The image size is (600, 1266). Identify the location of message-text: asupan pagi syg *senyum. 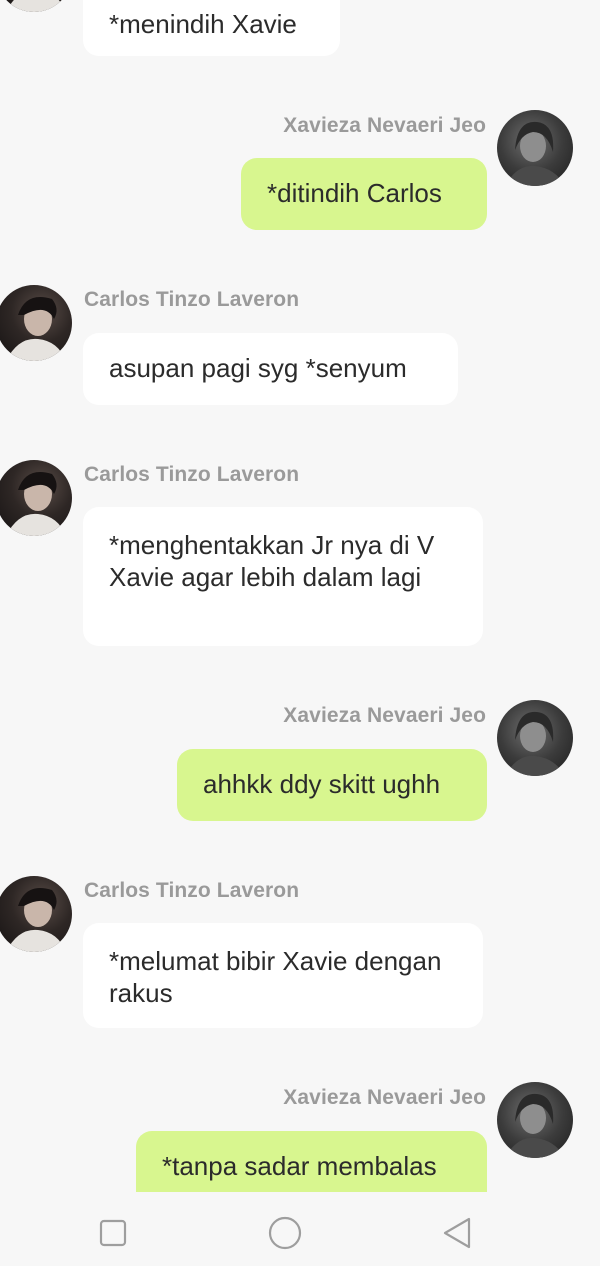
(258, 368).